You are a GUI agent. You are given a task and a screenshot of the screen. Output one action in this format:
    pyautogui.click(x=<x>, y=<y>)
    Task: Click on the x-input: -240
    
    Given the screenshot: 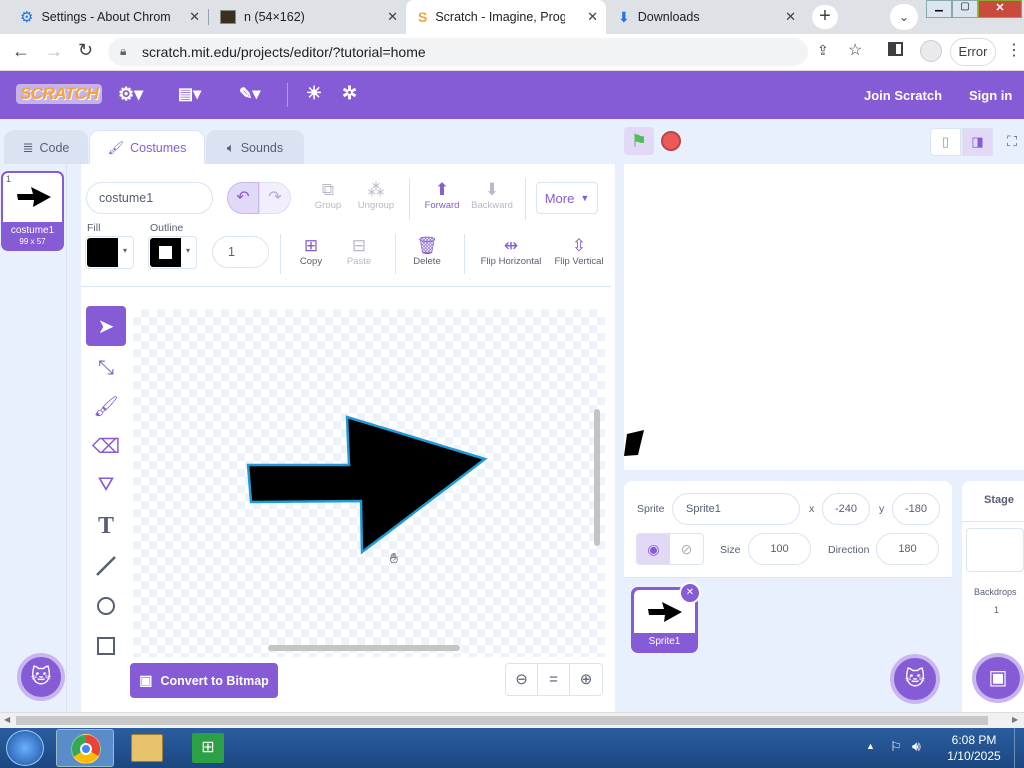 What is the action you would take?
    pyautogui.click(x=846, y=509)
    